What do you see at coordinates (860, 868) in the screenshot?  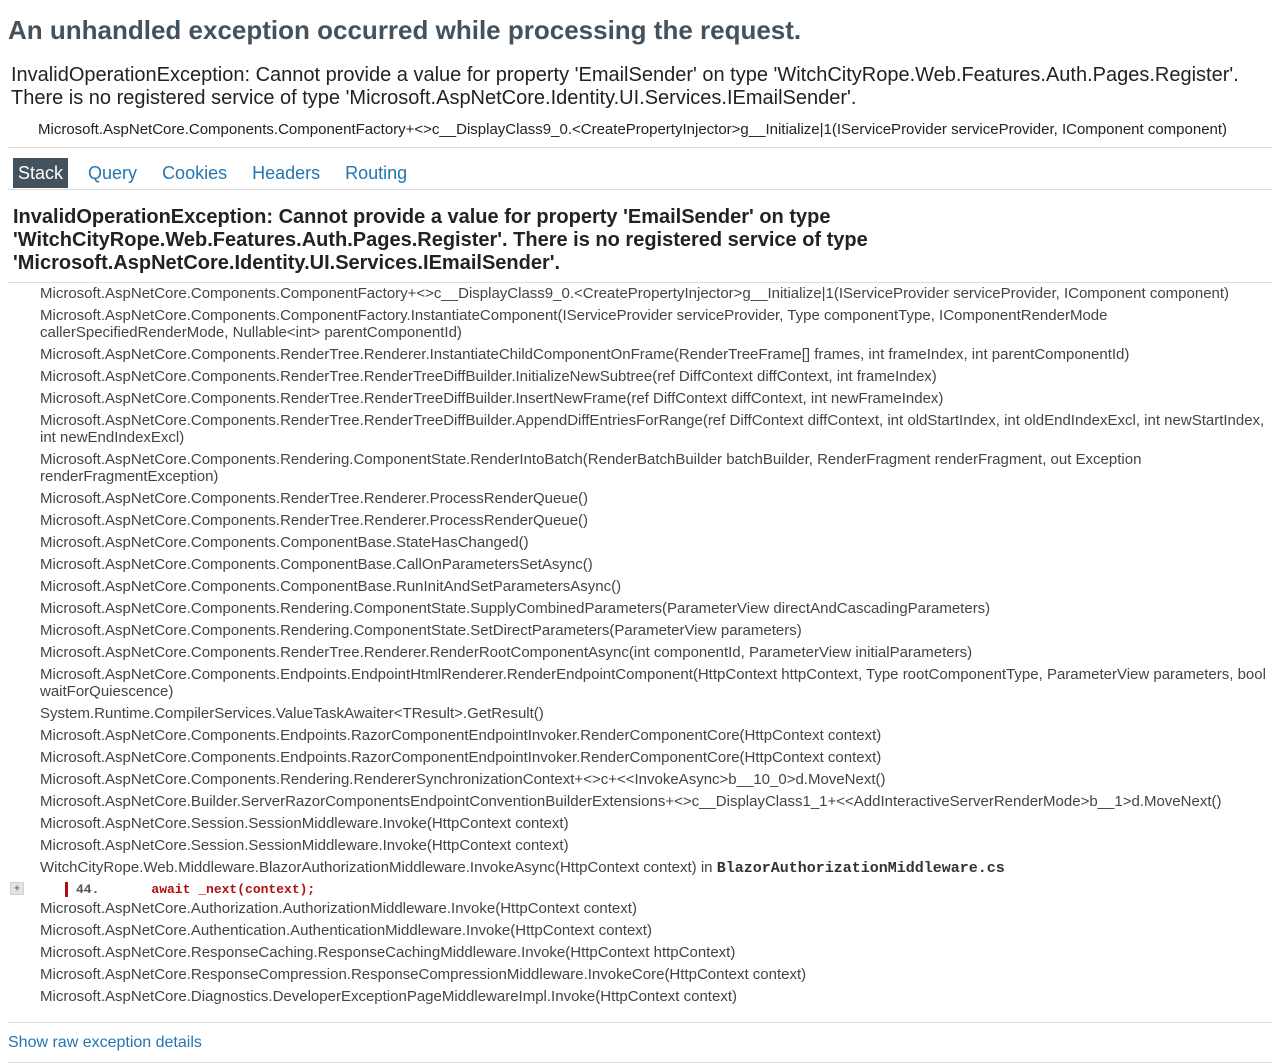 I see `source-file-name: BlazorAuthorizationMiddleware.cs` at bounding box center [860, 868].